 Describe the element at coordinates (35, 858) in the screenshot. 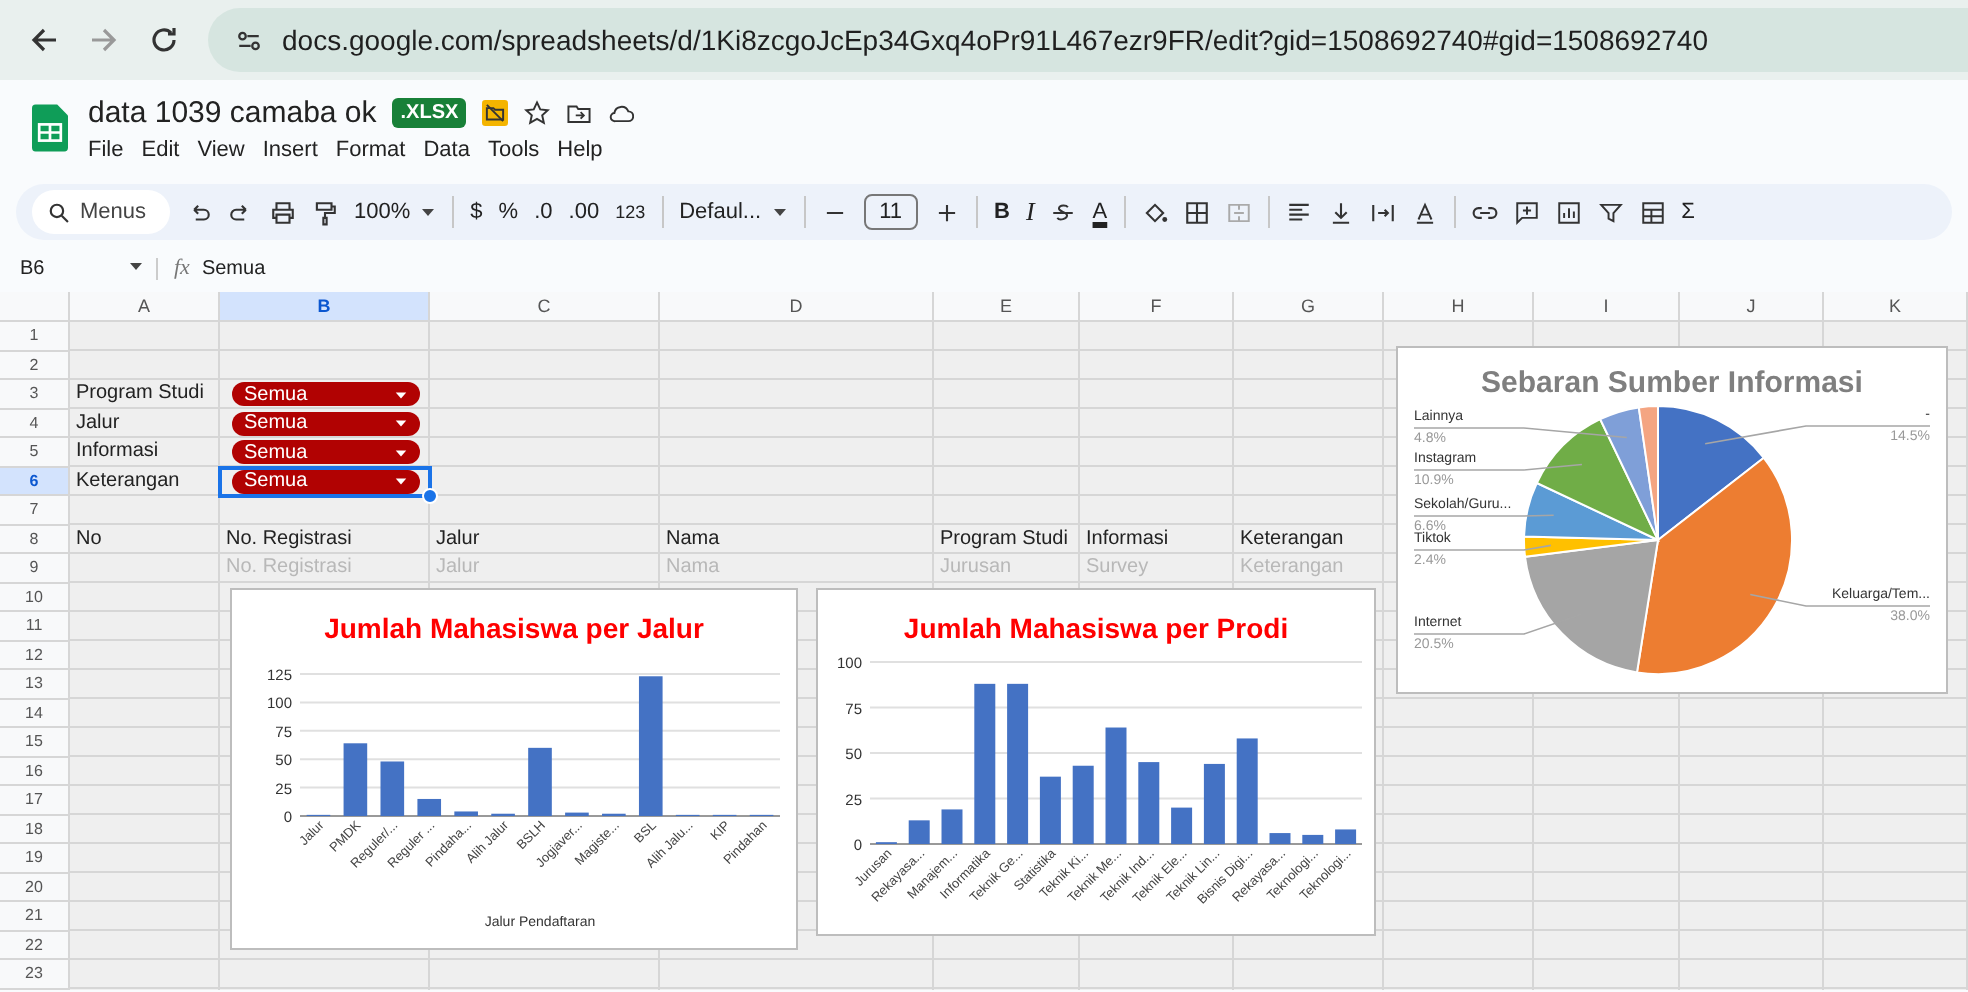

I see `row-header: 19` at that location.